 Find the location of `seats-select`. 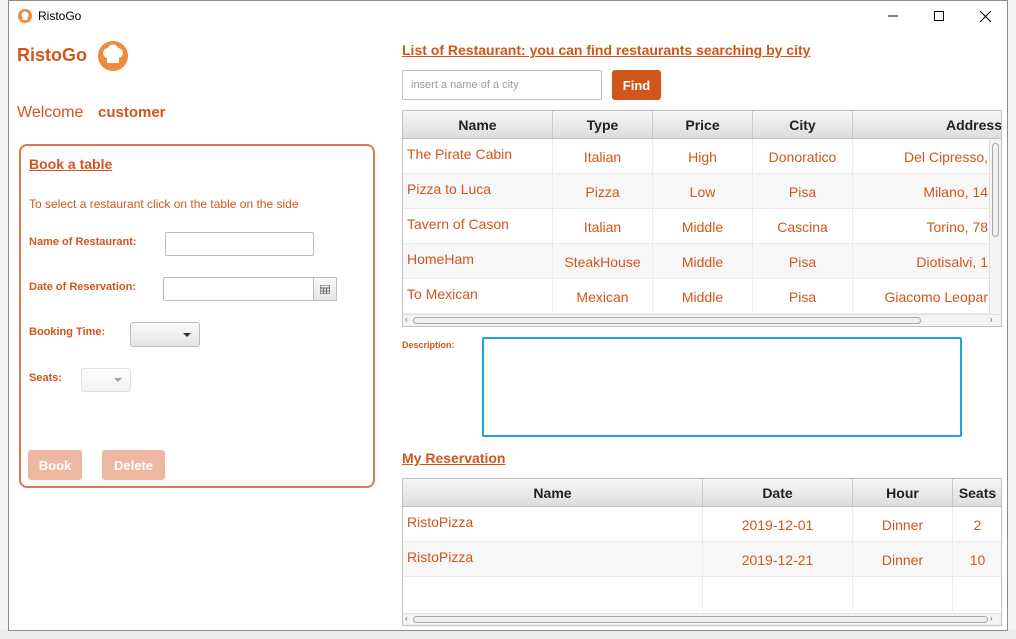

seats-select is located at coordinates (106, 380).